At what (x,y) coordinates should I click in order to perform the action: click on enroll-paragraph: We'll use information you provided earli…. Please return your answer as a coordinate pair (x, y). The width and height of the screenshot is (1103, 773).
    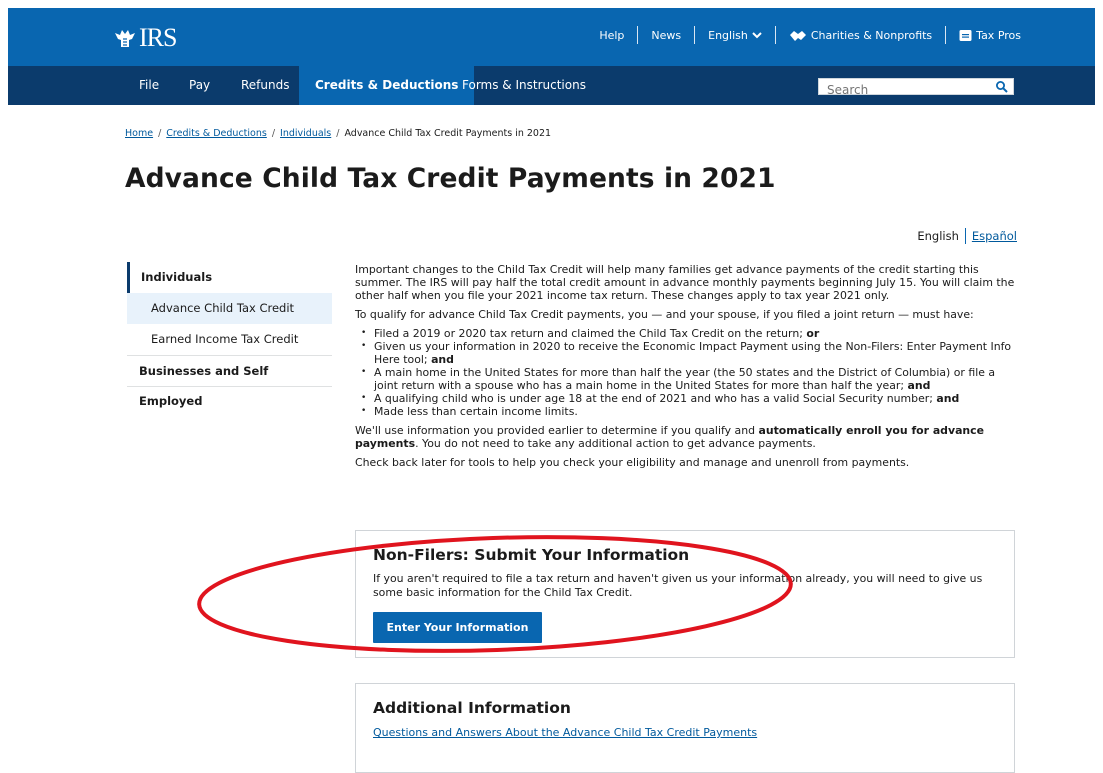
    Looking at the image, I should click on (670, 437).